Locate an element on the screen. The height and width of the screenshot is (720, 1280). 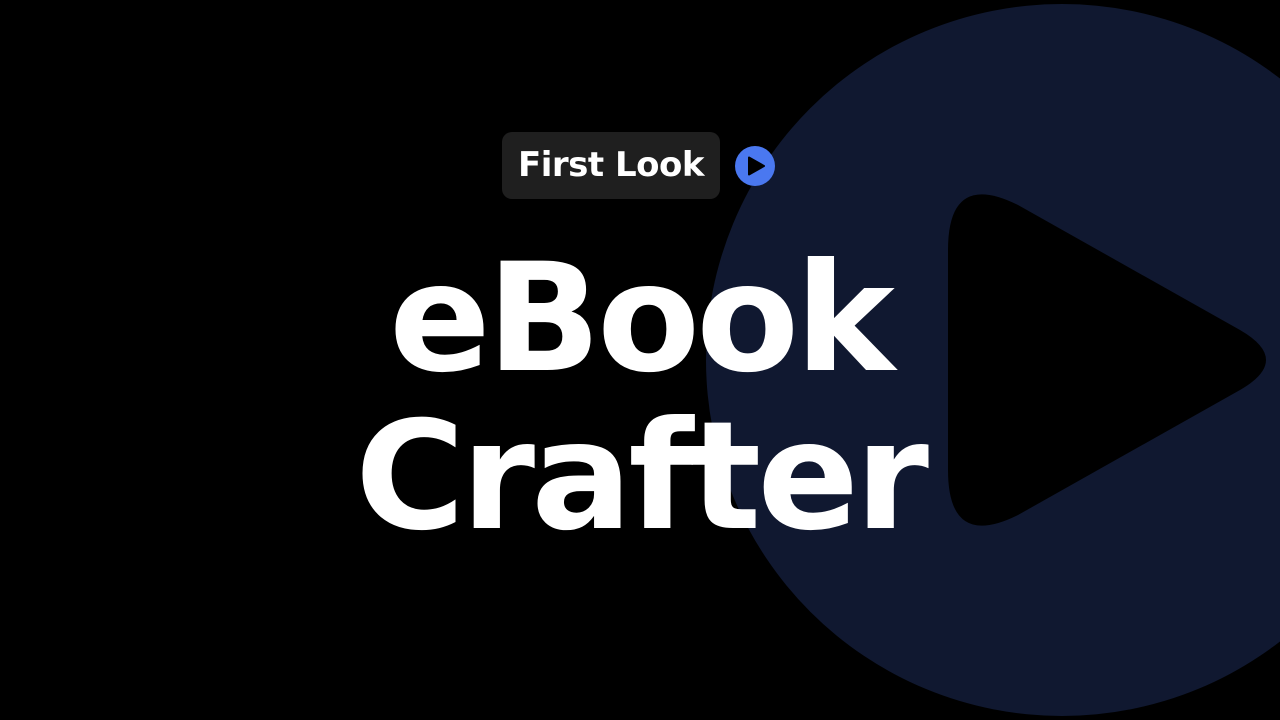
play-icon is located at coordinates (754, 165).